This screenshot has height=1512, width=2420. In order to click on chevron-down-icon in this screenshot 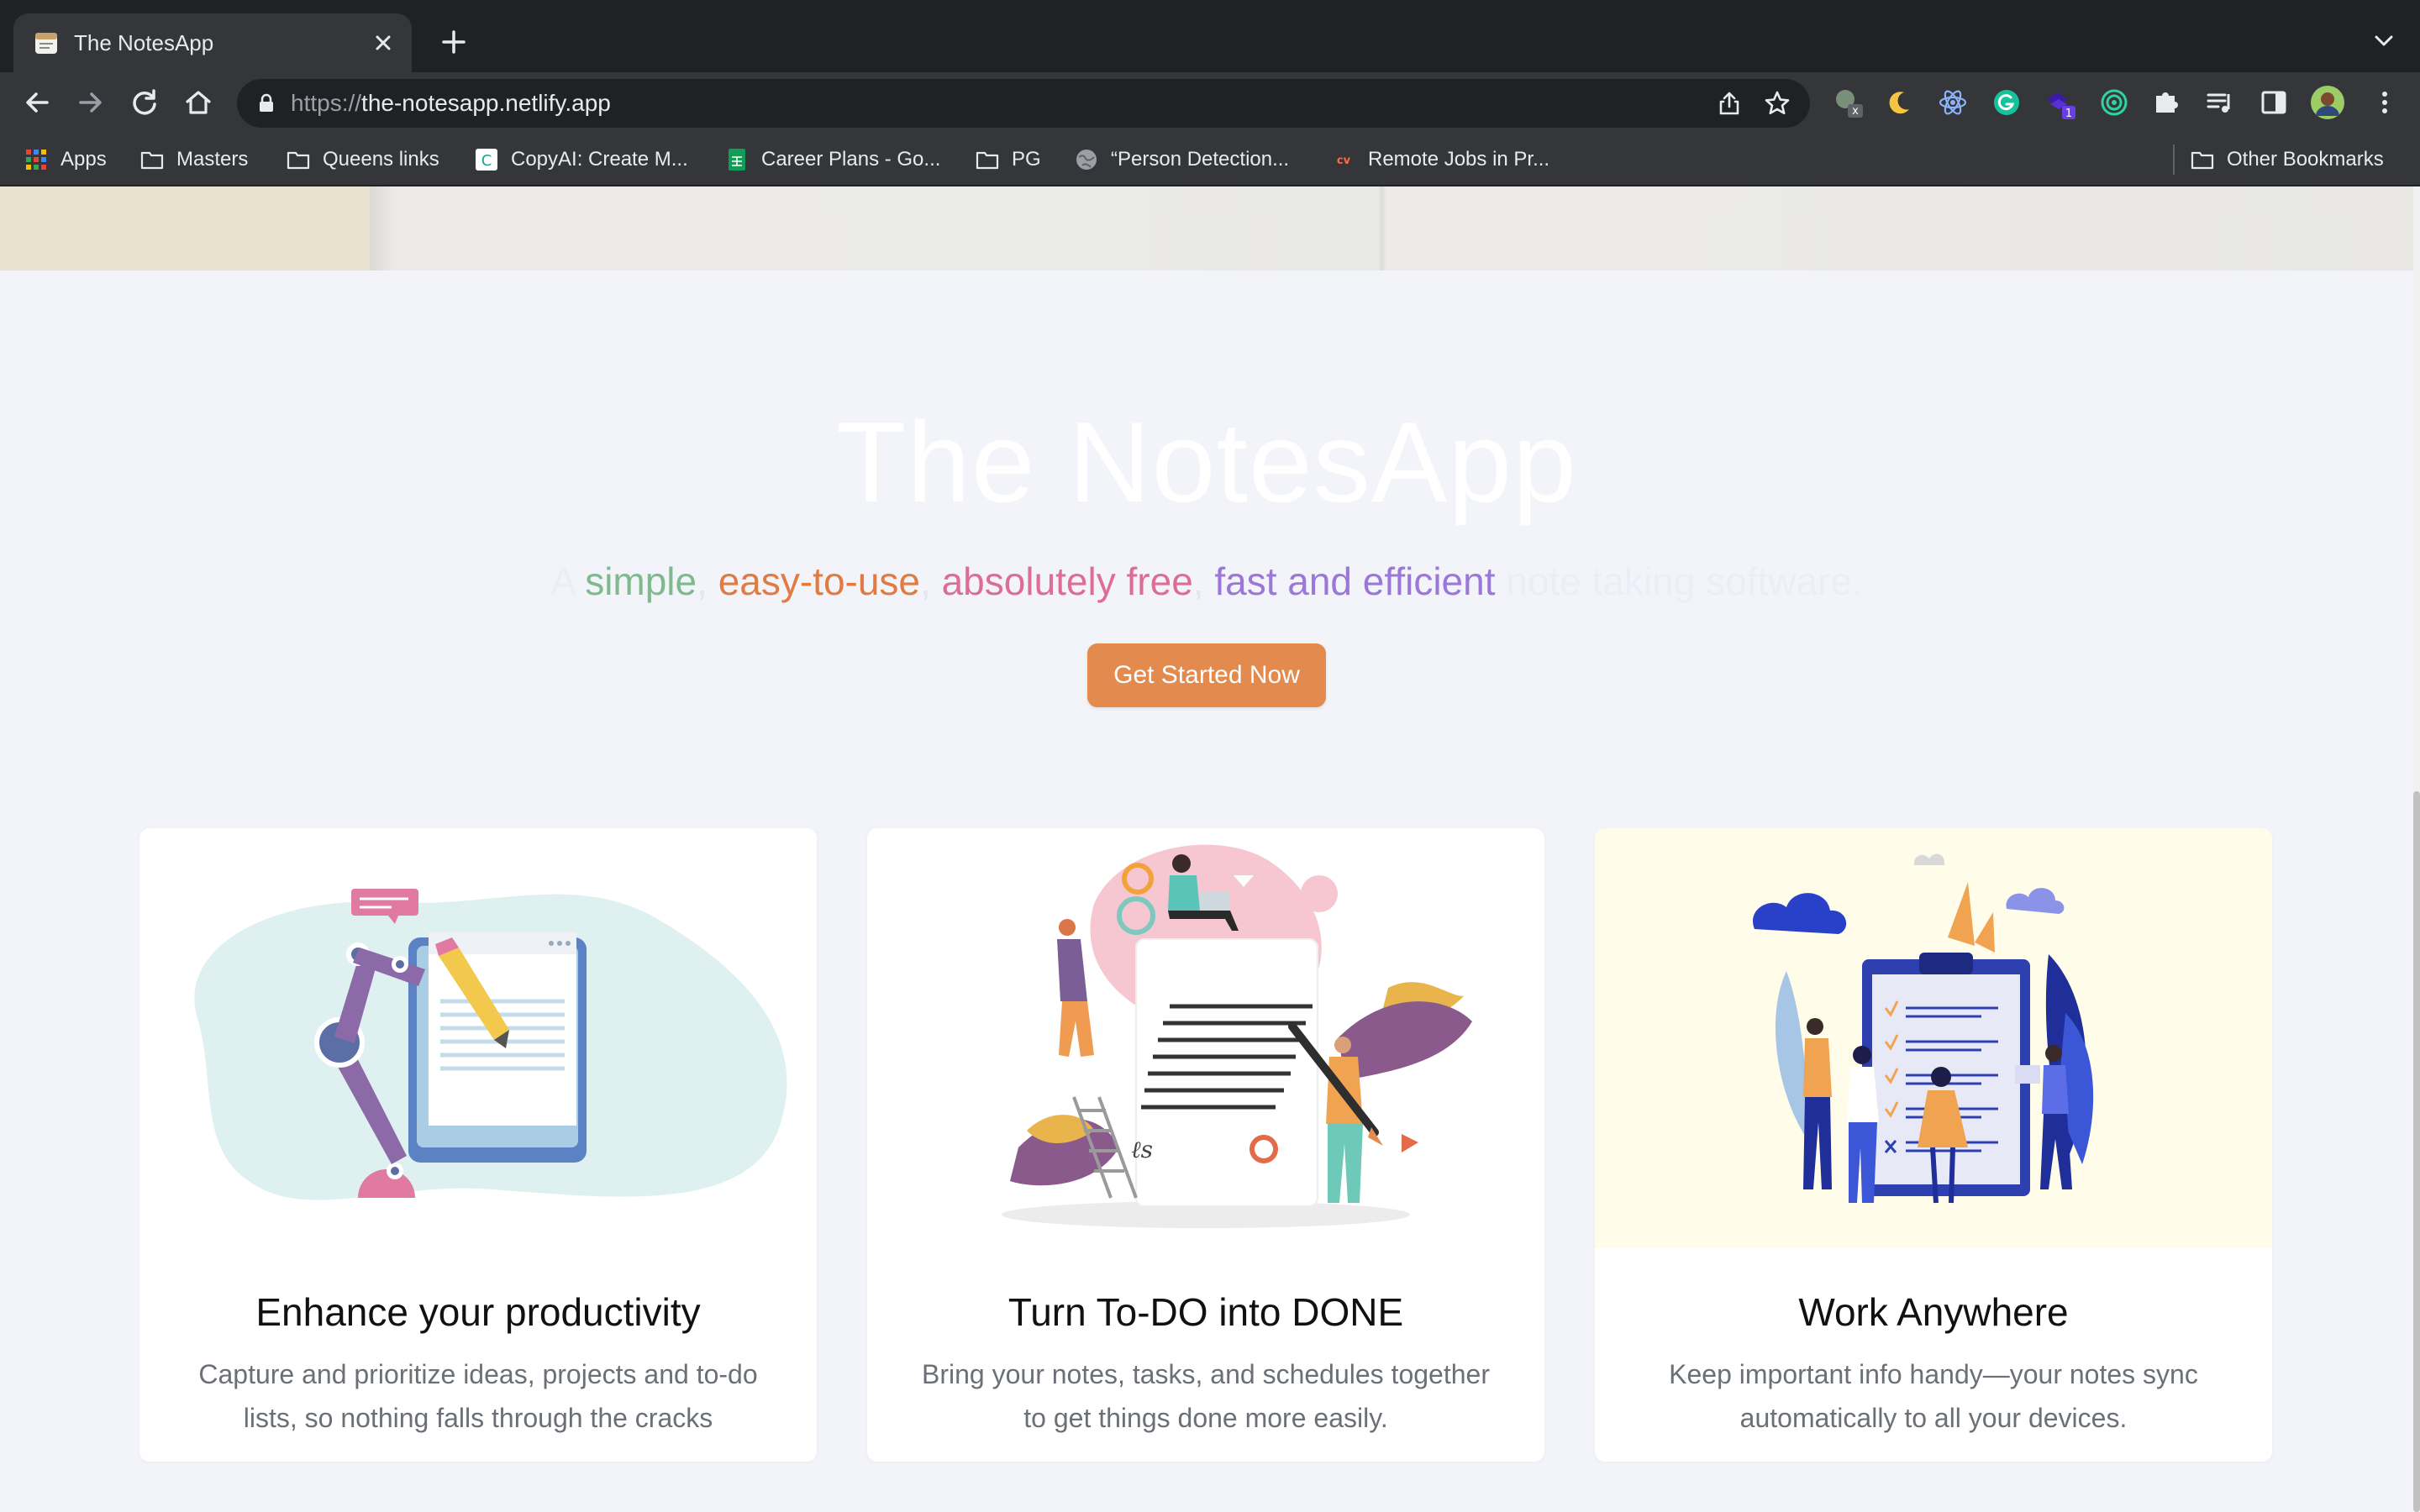, I will do `click(2384, 41)`.